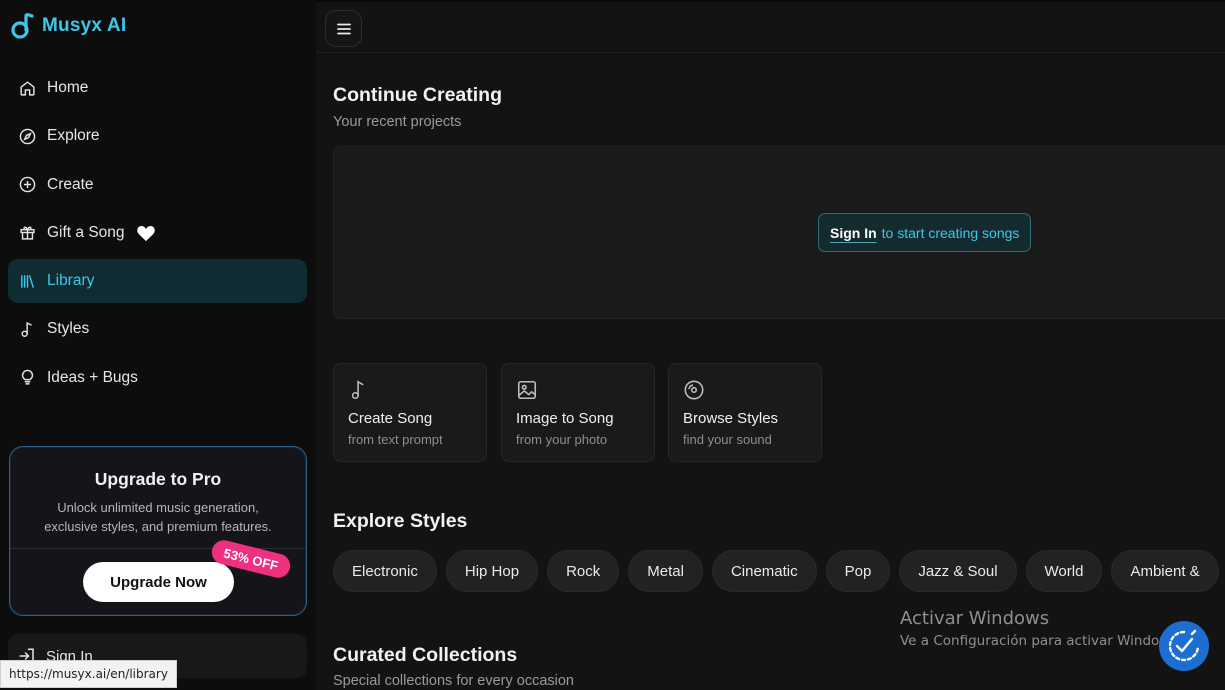 The image size is (1225, 690). I want to click on sidebar-item-label: Ideas + Bugs, so click(92, 377).